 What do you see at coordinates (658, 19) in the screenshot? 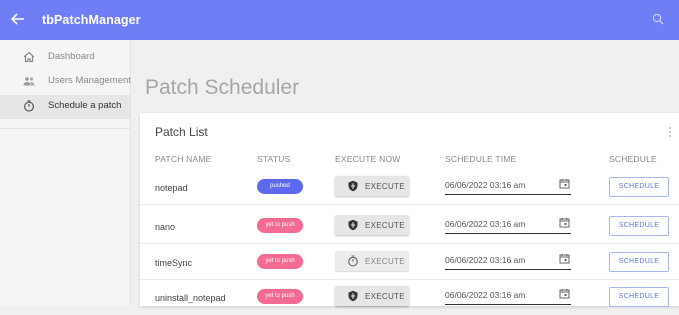
I see `search-icon` at bounding box center [658, 19].